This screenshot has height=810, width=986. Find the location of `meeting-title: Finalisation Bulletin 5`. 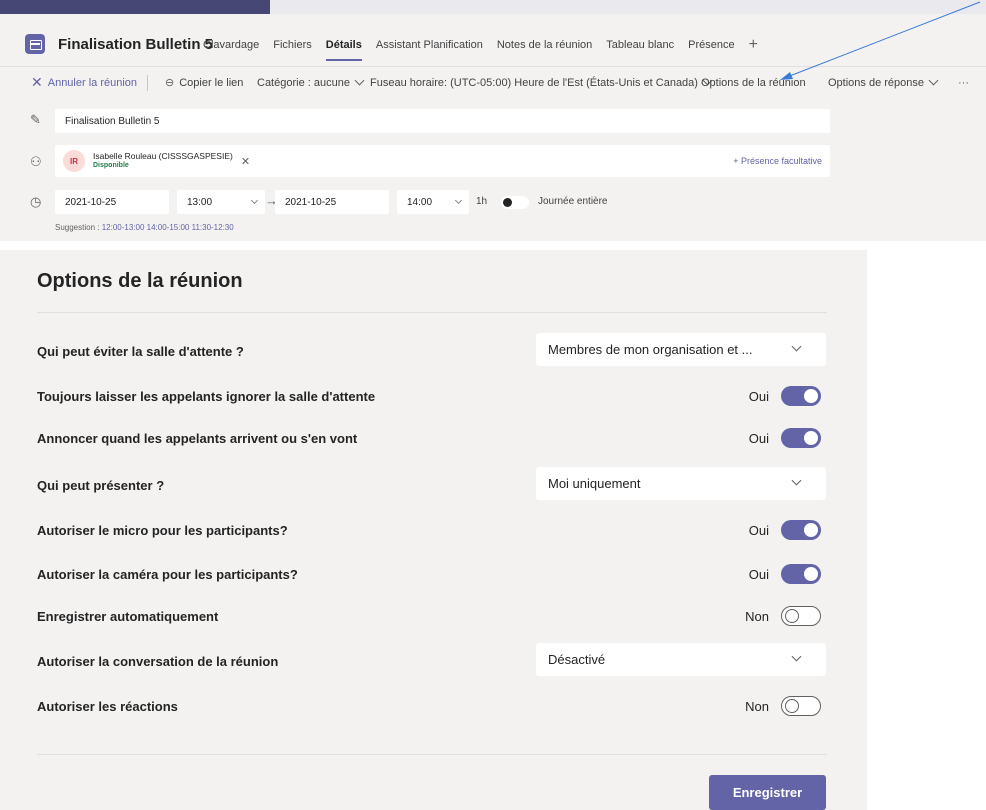

meeting-title: Finalisation Bulletin 5 is located at coordinates (136, 44).